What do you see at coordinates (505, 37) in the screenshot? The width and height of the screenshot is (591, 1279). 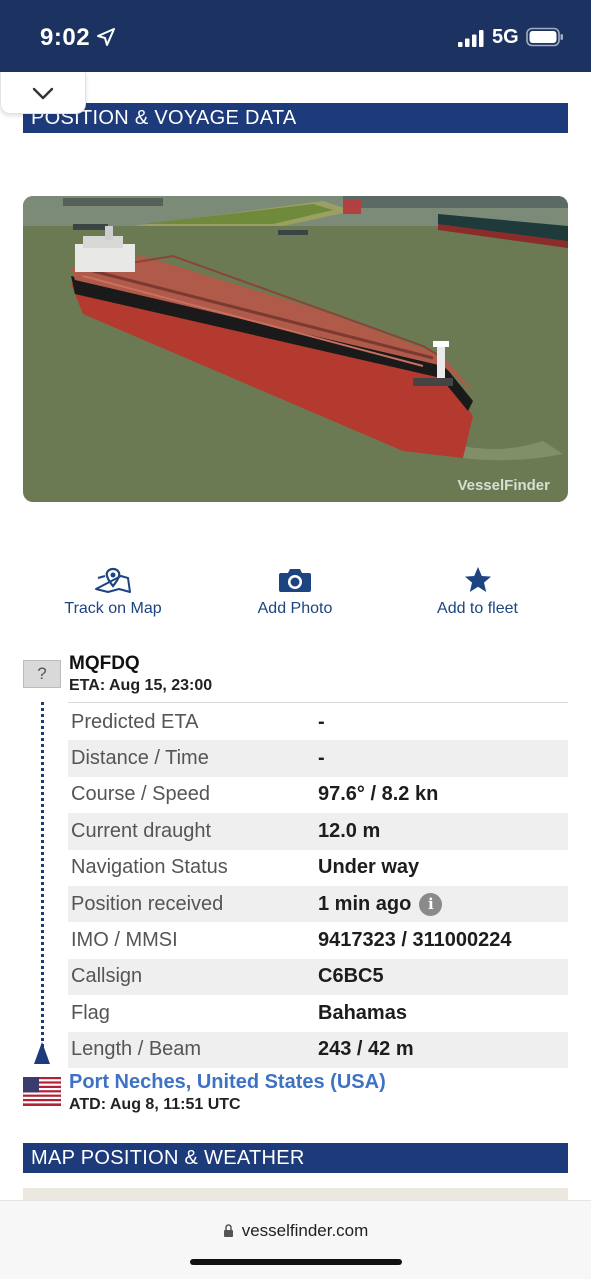 I see `network-label: 5G` at bounding box center [505, 37].